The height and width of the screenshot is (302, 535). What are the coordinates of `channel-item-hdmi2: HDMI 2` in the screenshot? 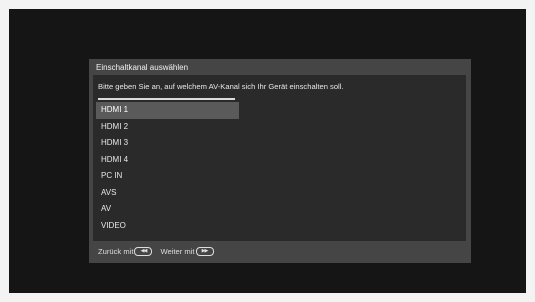 It's located at (167, 127).